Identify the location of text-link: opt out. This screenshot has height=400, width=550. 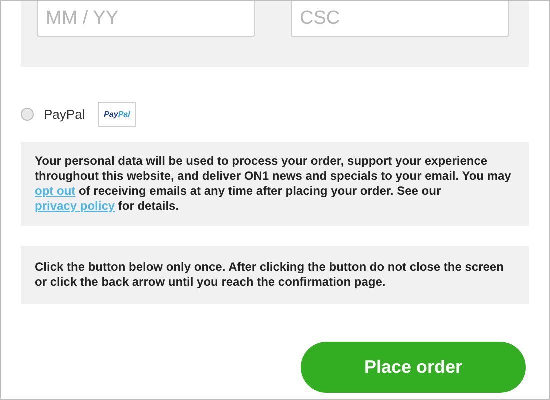
(55, 191).